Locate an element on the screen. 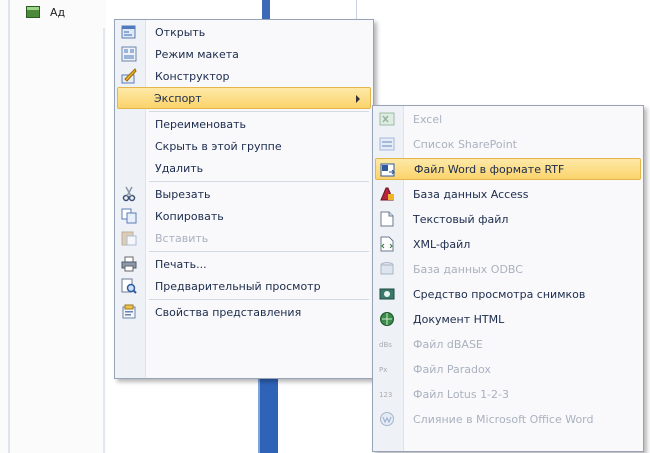 The width and height of the screenshot is (650, 453). paradox-icon: Px is located at coordinates (387, 369).